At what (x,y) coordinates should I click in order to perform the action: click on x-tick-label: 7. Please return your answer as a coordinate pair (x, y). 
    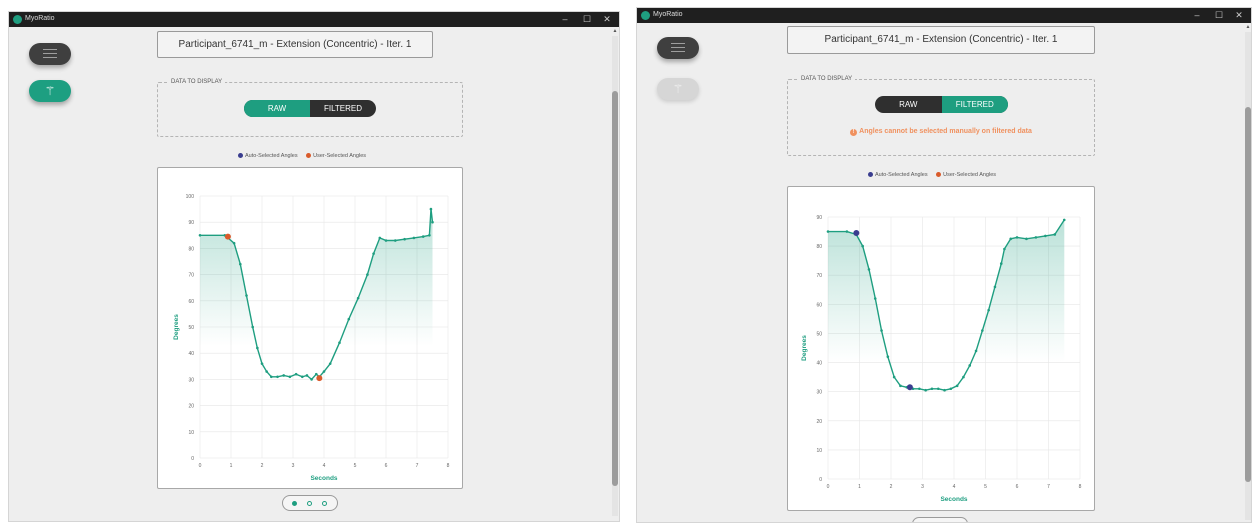
    Looking at the image, I should click on (417, 466).